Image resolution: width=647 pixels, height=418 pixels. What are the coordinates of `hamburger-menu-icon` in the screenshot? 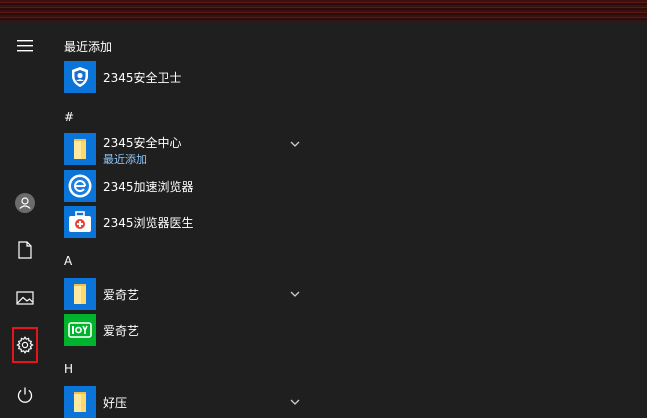 It's located at (25, 46).